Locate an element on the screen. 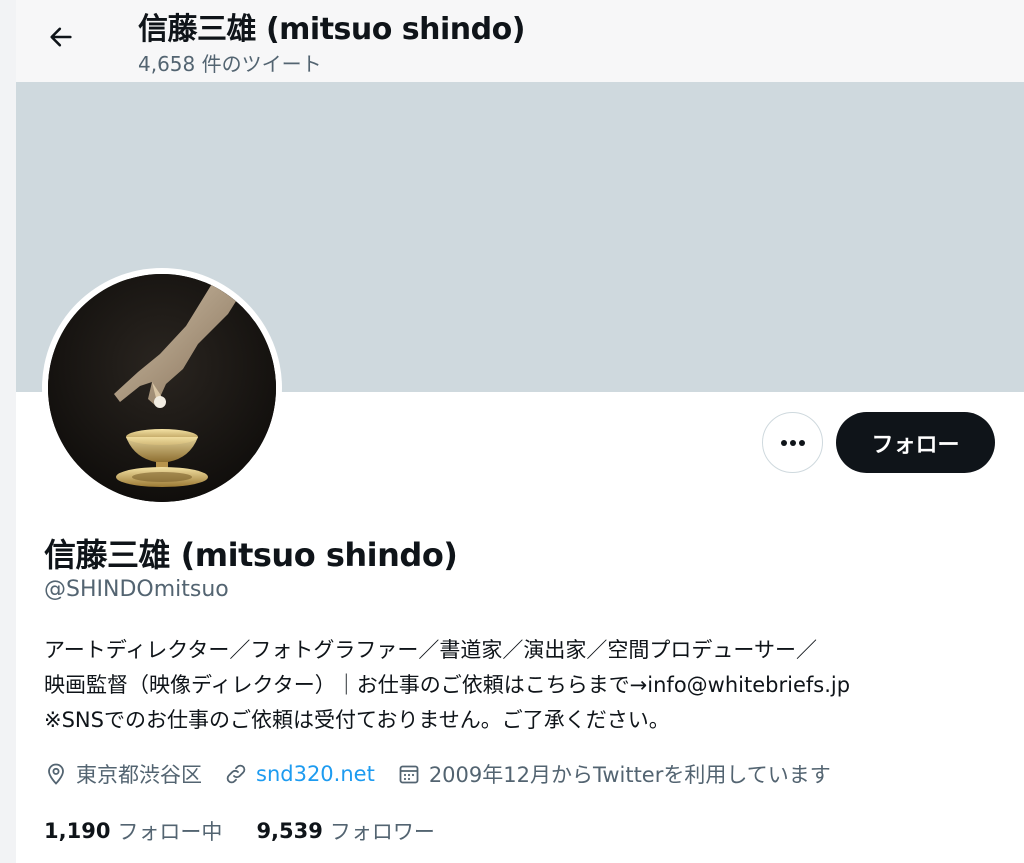 This screenshot has height=863, width=1024. joined-item: 2009年12月からTwitterを利用しています is located at coordinates (614, 774).